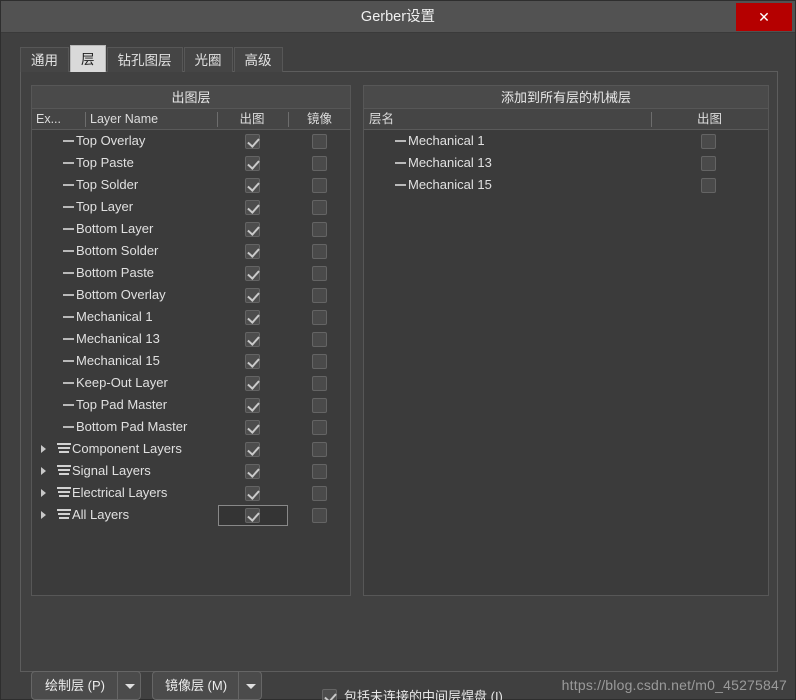  Describe the element at coordinates (207, 685) in the screenshot. I see `mirror-layers-button: 镜像层 (M)` at that location.